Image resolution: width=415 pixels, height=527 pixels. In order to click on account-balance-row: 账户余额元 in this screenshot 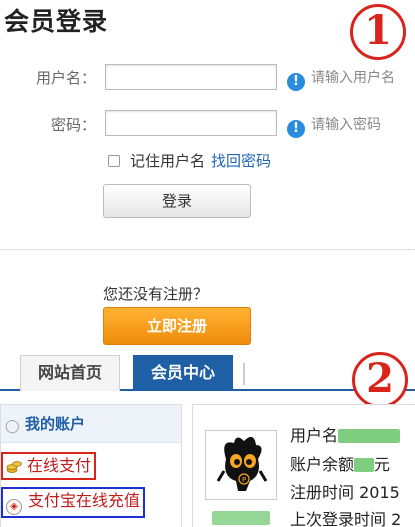, I will do `click(340, 463)`.